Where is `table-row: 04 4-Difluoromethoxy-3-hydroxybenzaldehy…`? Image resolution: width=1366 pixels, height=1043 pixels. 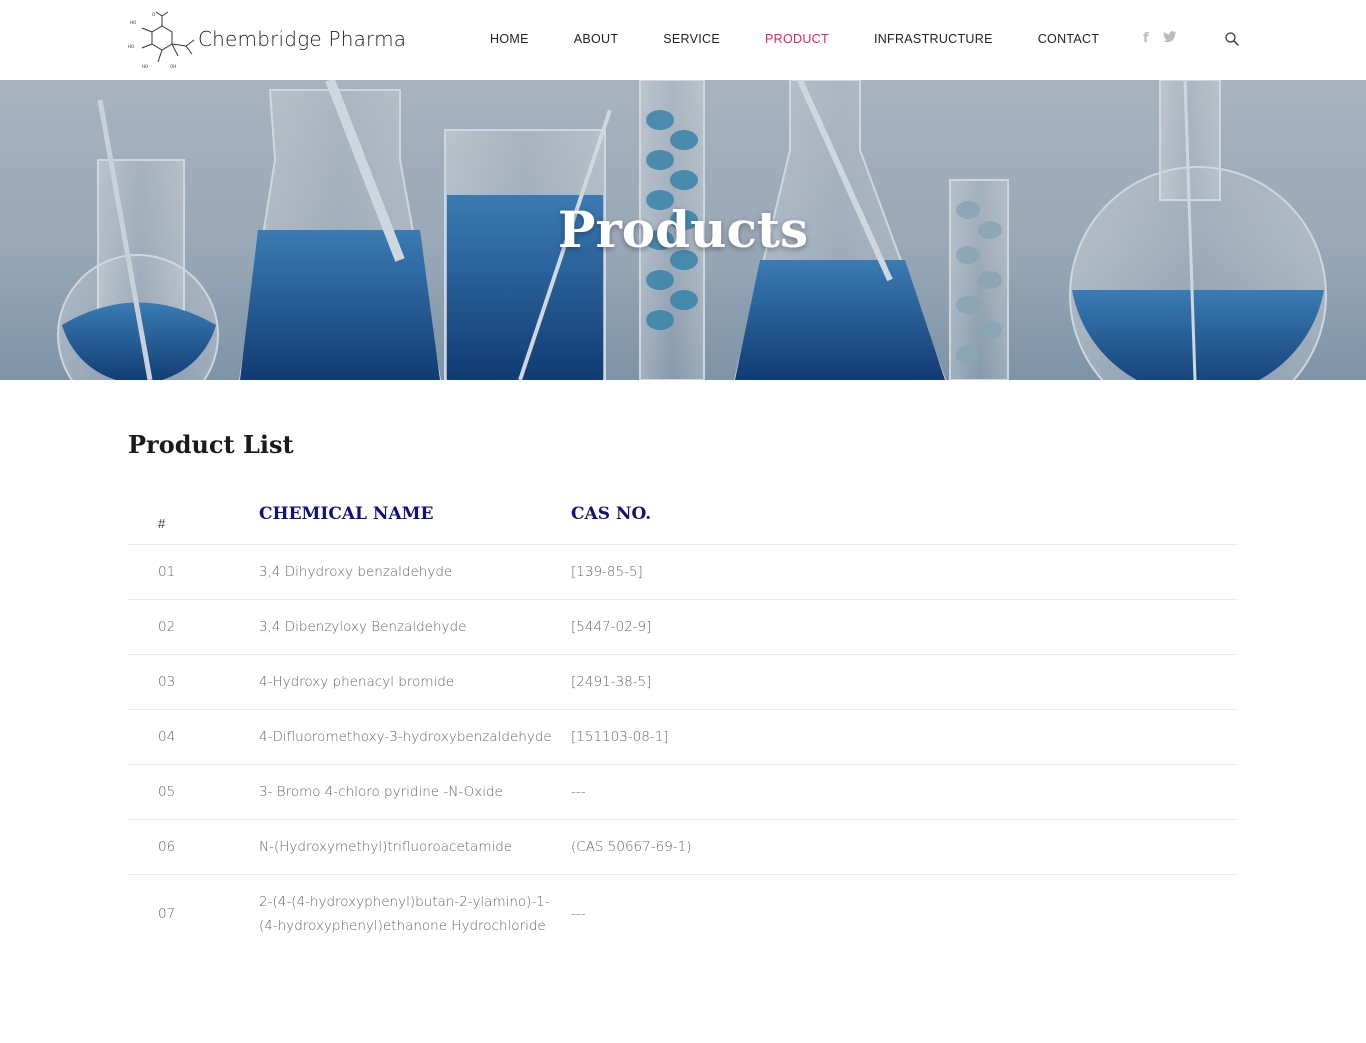 table-row: 04 4-Difluoromethoxy-3-hydroxybenzaldehy… is located at coordinates (683, 737).